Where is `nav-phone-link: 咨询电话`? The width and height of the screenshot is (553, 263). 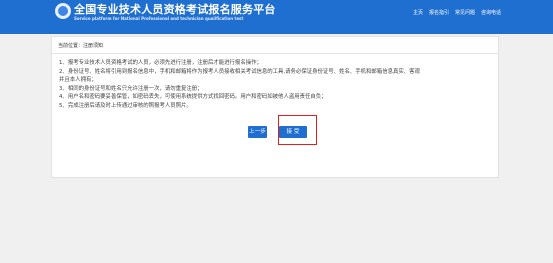
nav-phone-link: 咨询电话 is located at coordinates (491, 12).